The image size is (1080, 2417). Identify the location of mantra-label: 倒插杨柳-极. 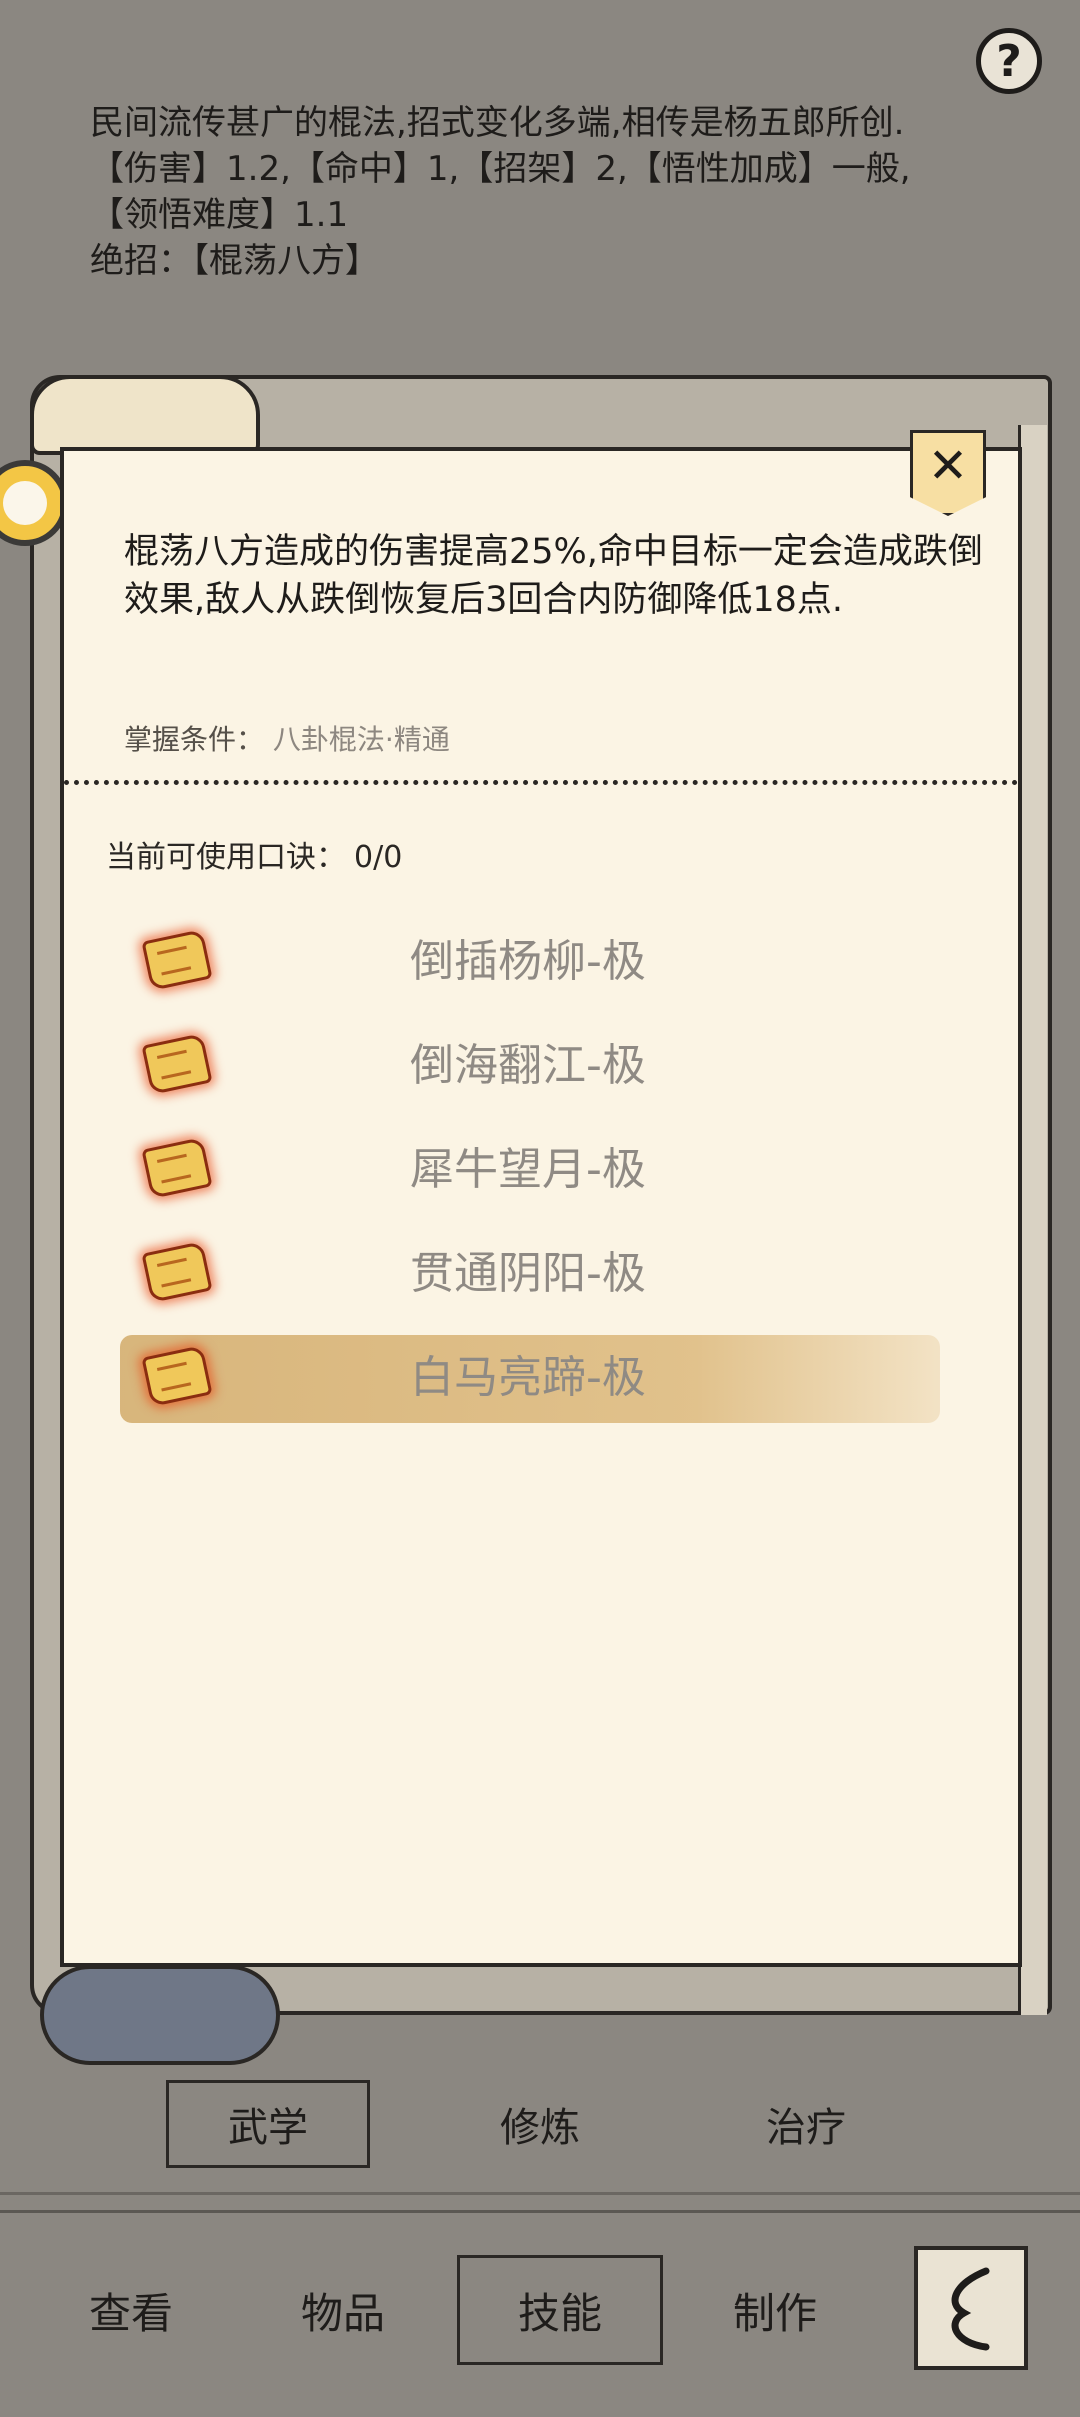
(528, 961).